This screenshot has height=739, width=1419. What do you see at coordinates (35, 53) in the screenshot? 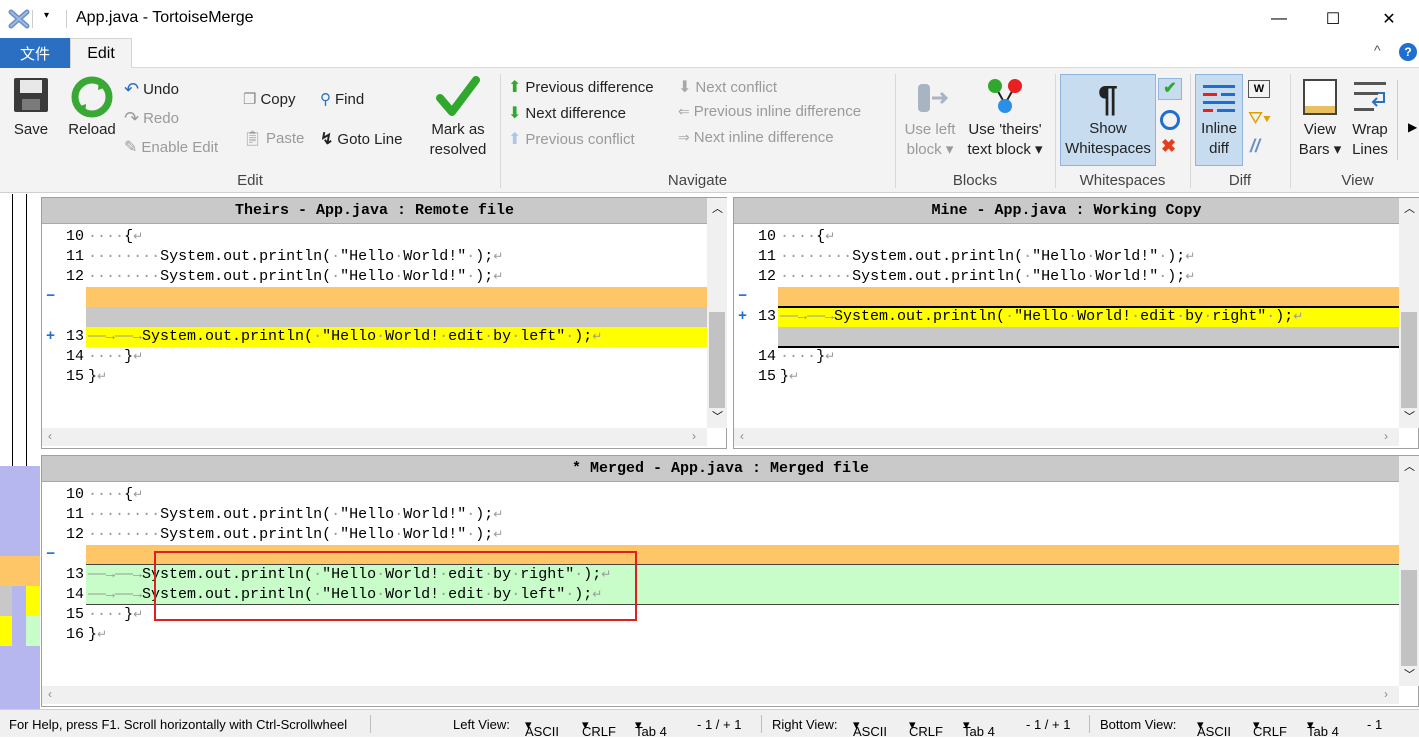
I see `tab-file: 文件` at bounding box center [35, 53].